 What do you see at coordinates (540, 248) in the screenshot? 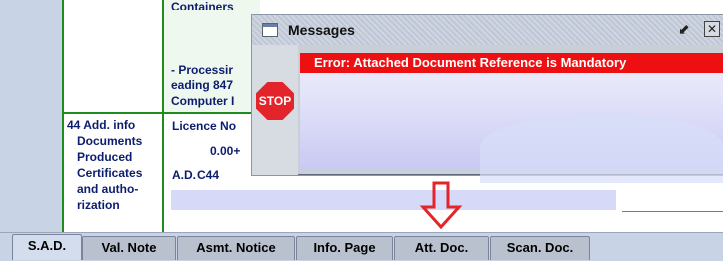
I see `tab-scan-doc: Scan. Doc.` at bounding box center [540, 248].